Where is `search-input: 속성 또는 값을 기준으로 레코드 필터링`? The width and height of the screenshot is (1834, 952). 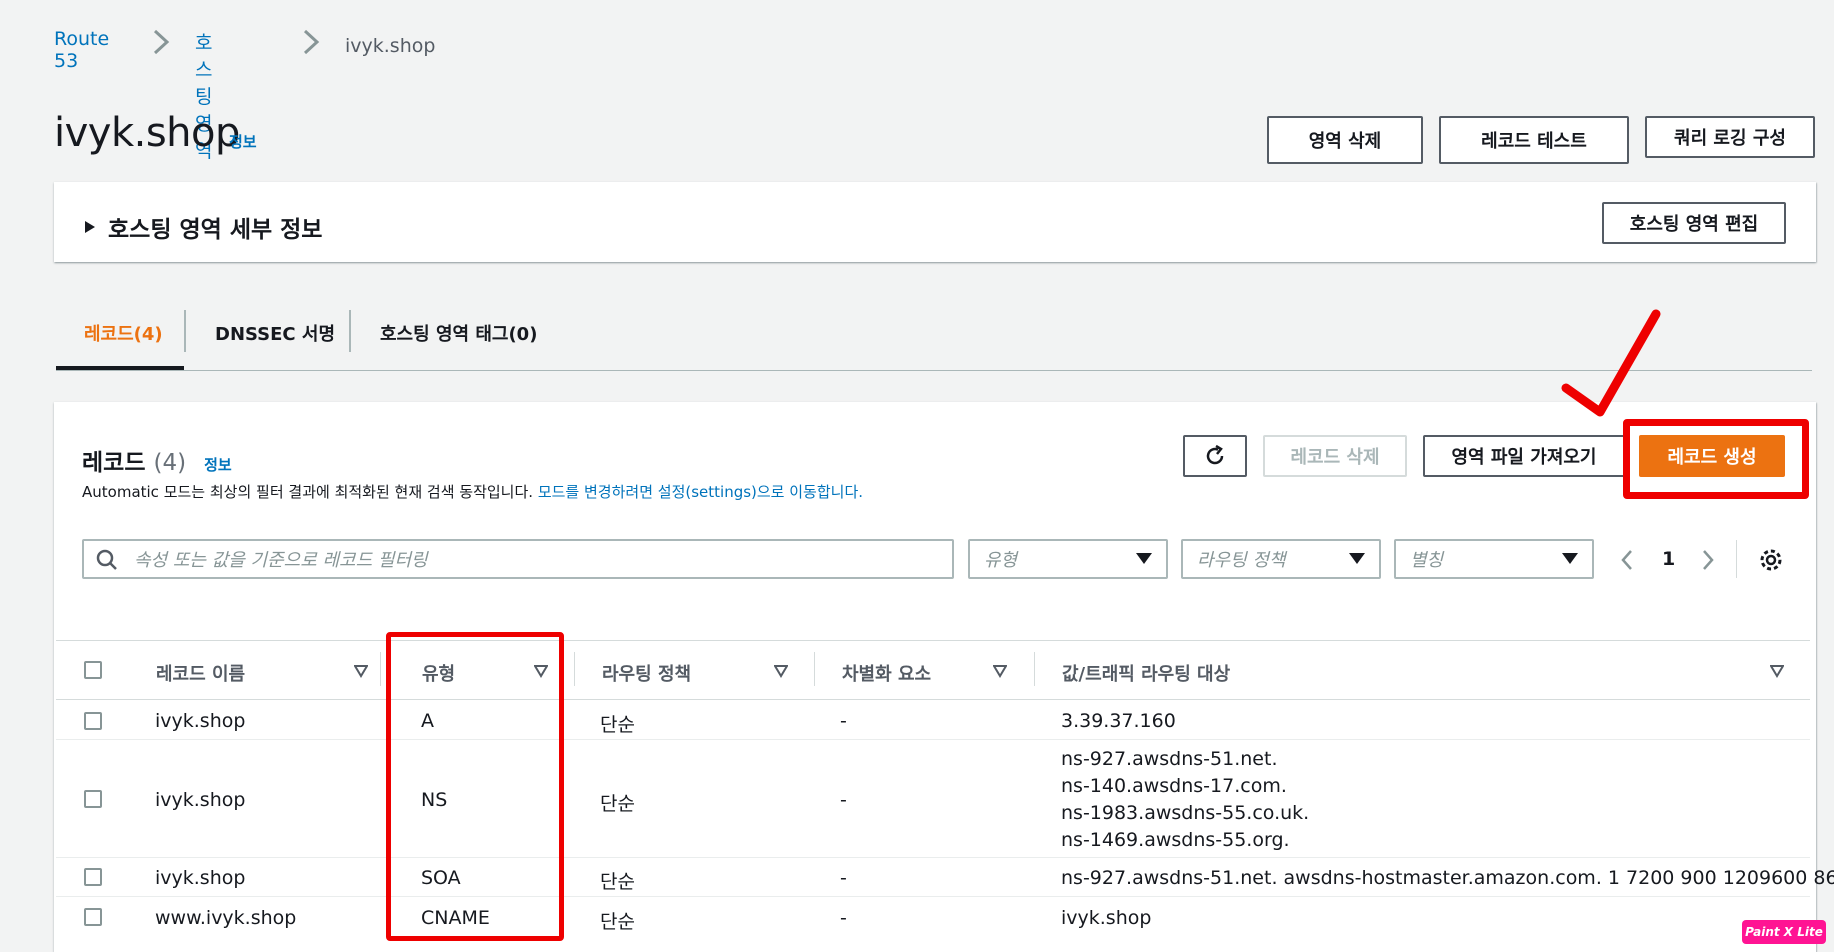
search-input: 속성 또는 값을 기준으로 레코드 필터링 is located at coordinates (518, 559).